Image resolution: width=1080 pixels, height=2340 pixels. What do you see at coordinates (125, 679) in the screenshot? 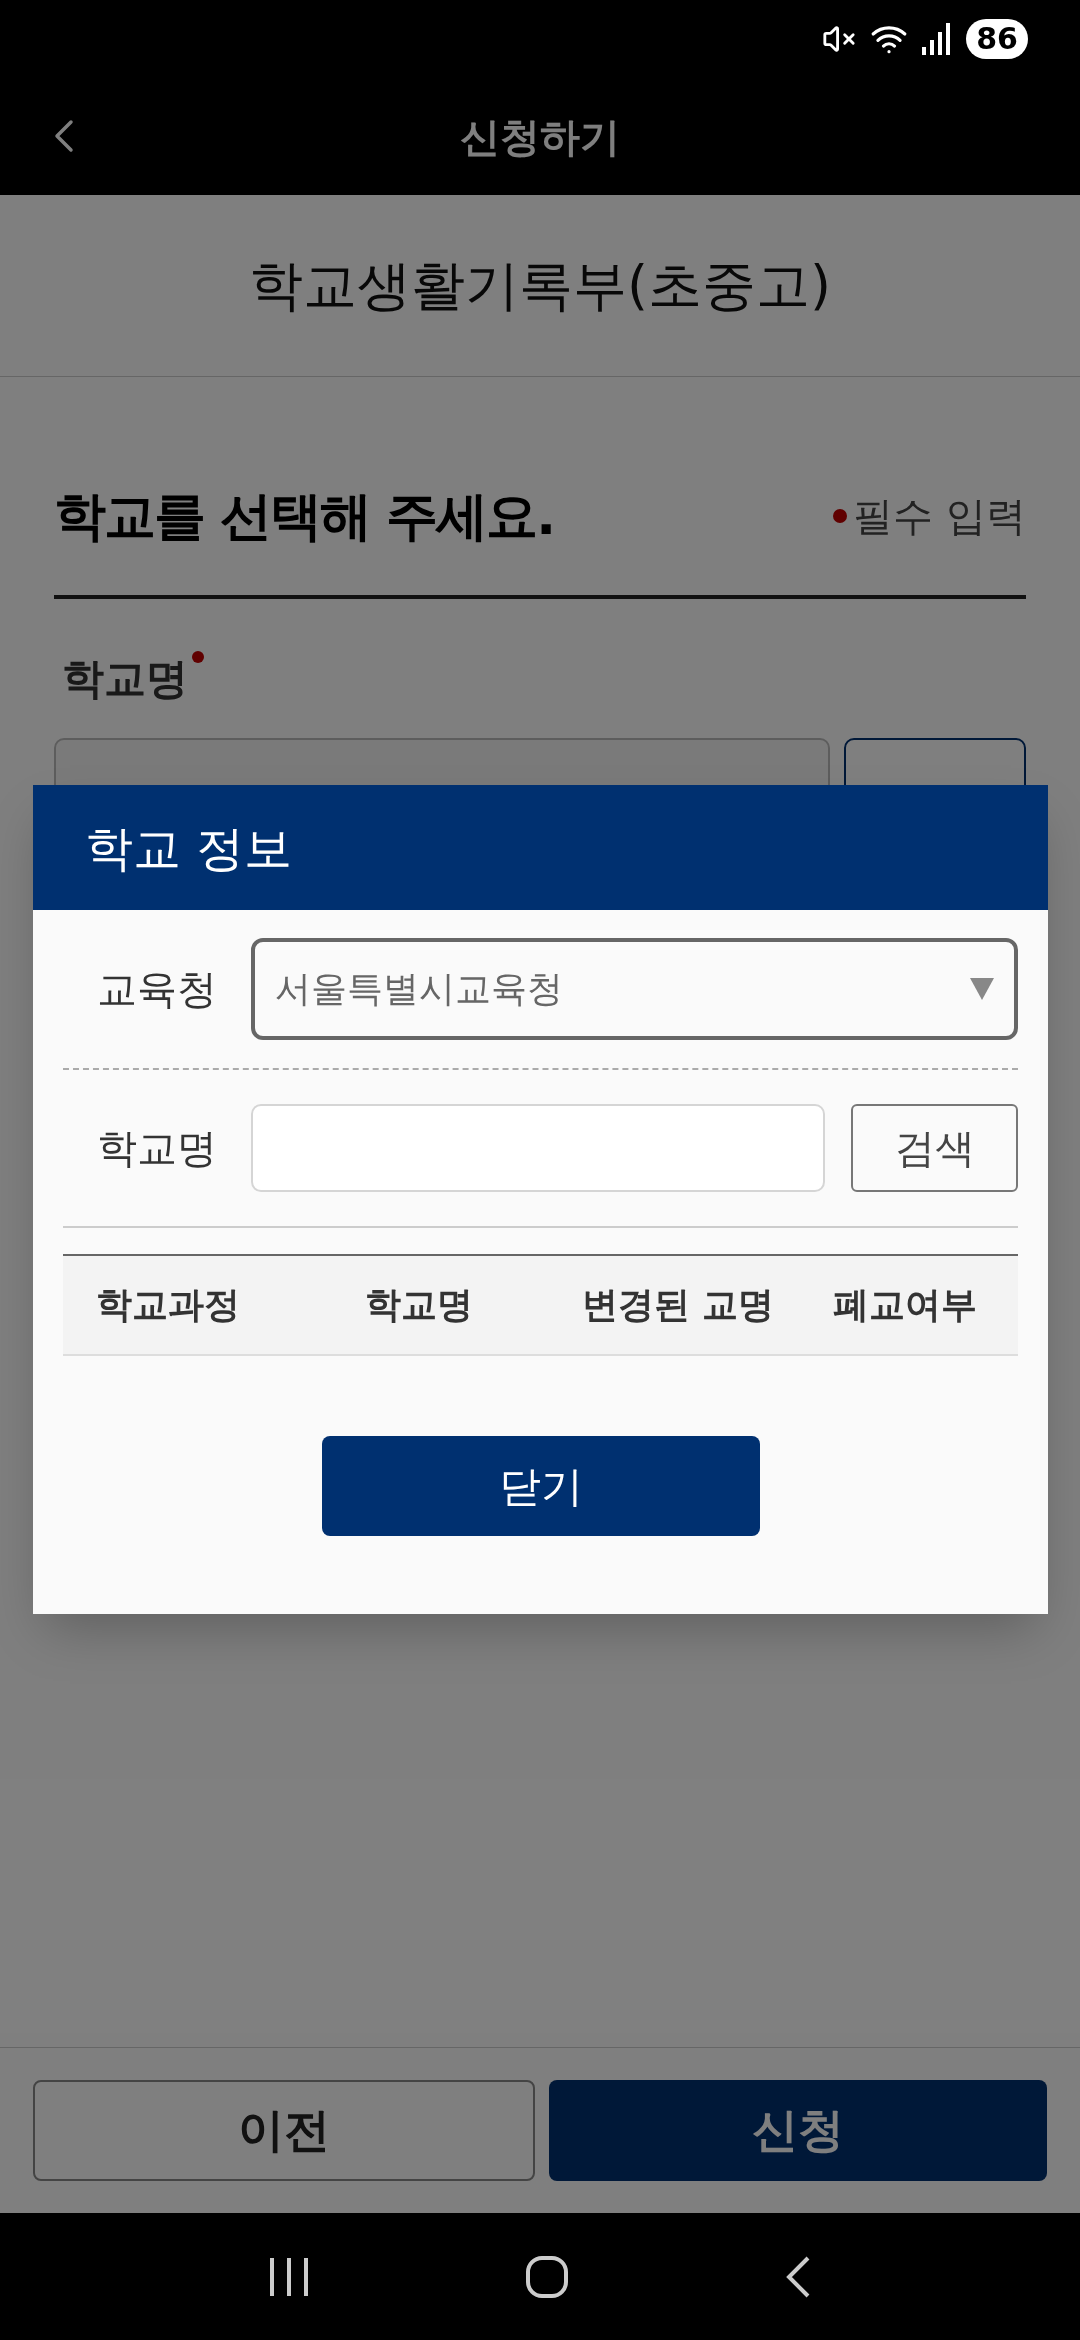
I see `field-label: 학교명` at bounding box center [125, 679].